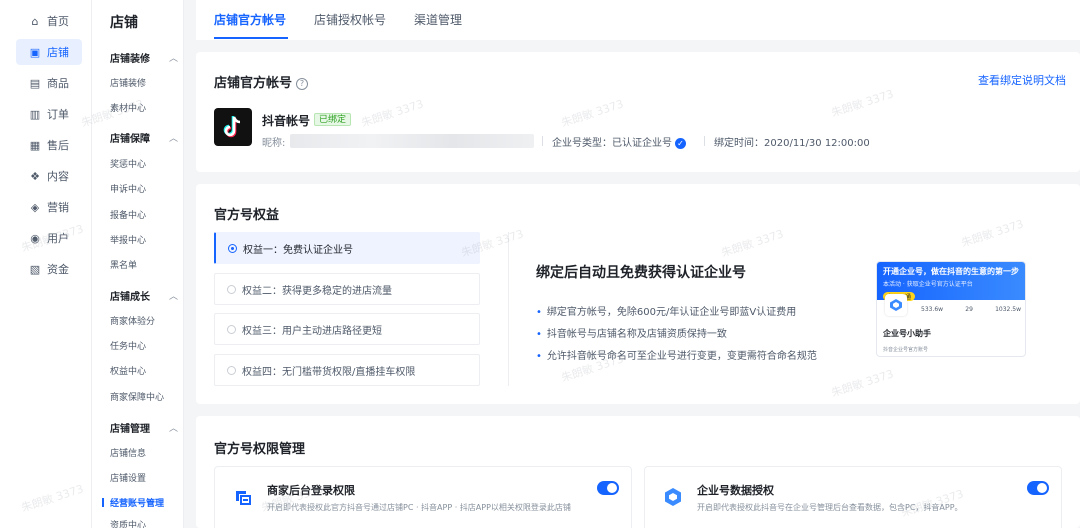 Image resolution: width=1080 pixels, height=528 pixels. Describe the element at coordinates (58, 21) in the screenshot. I see `nav-item-label: 首页` at that location.